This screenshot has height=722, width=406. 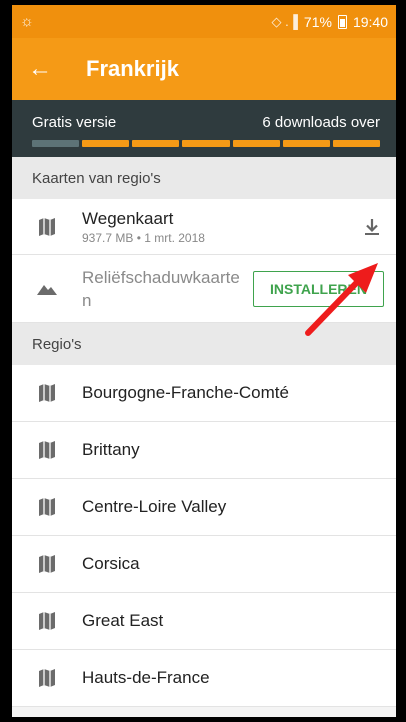 I want to click on region-name: Bourgogne-Franche-Comté, so click(x=185, y=392).